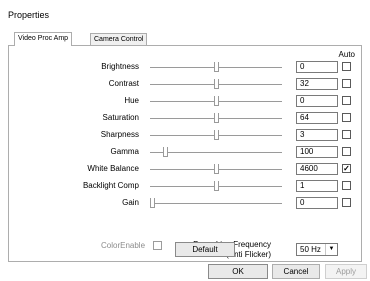 This screenshot has width=370, height=281. I want to click on setting-row-saturation: Saturation 64, so click(185, 118).